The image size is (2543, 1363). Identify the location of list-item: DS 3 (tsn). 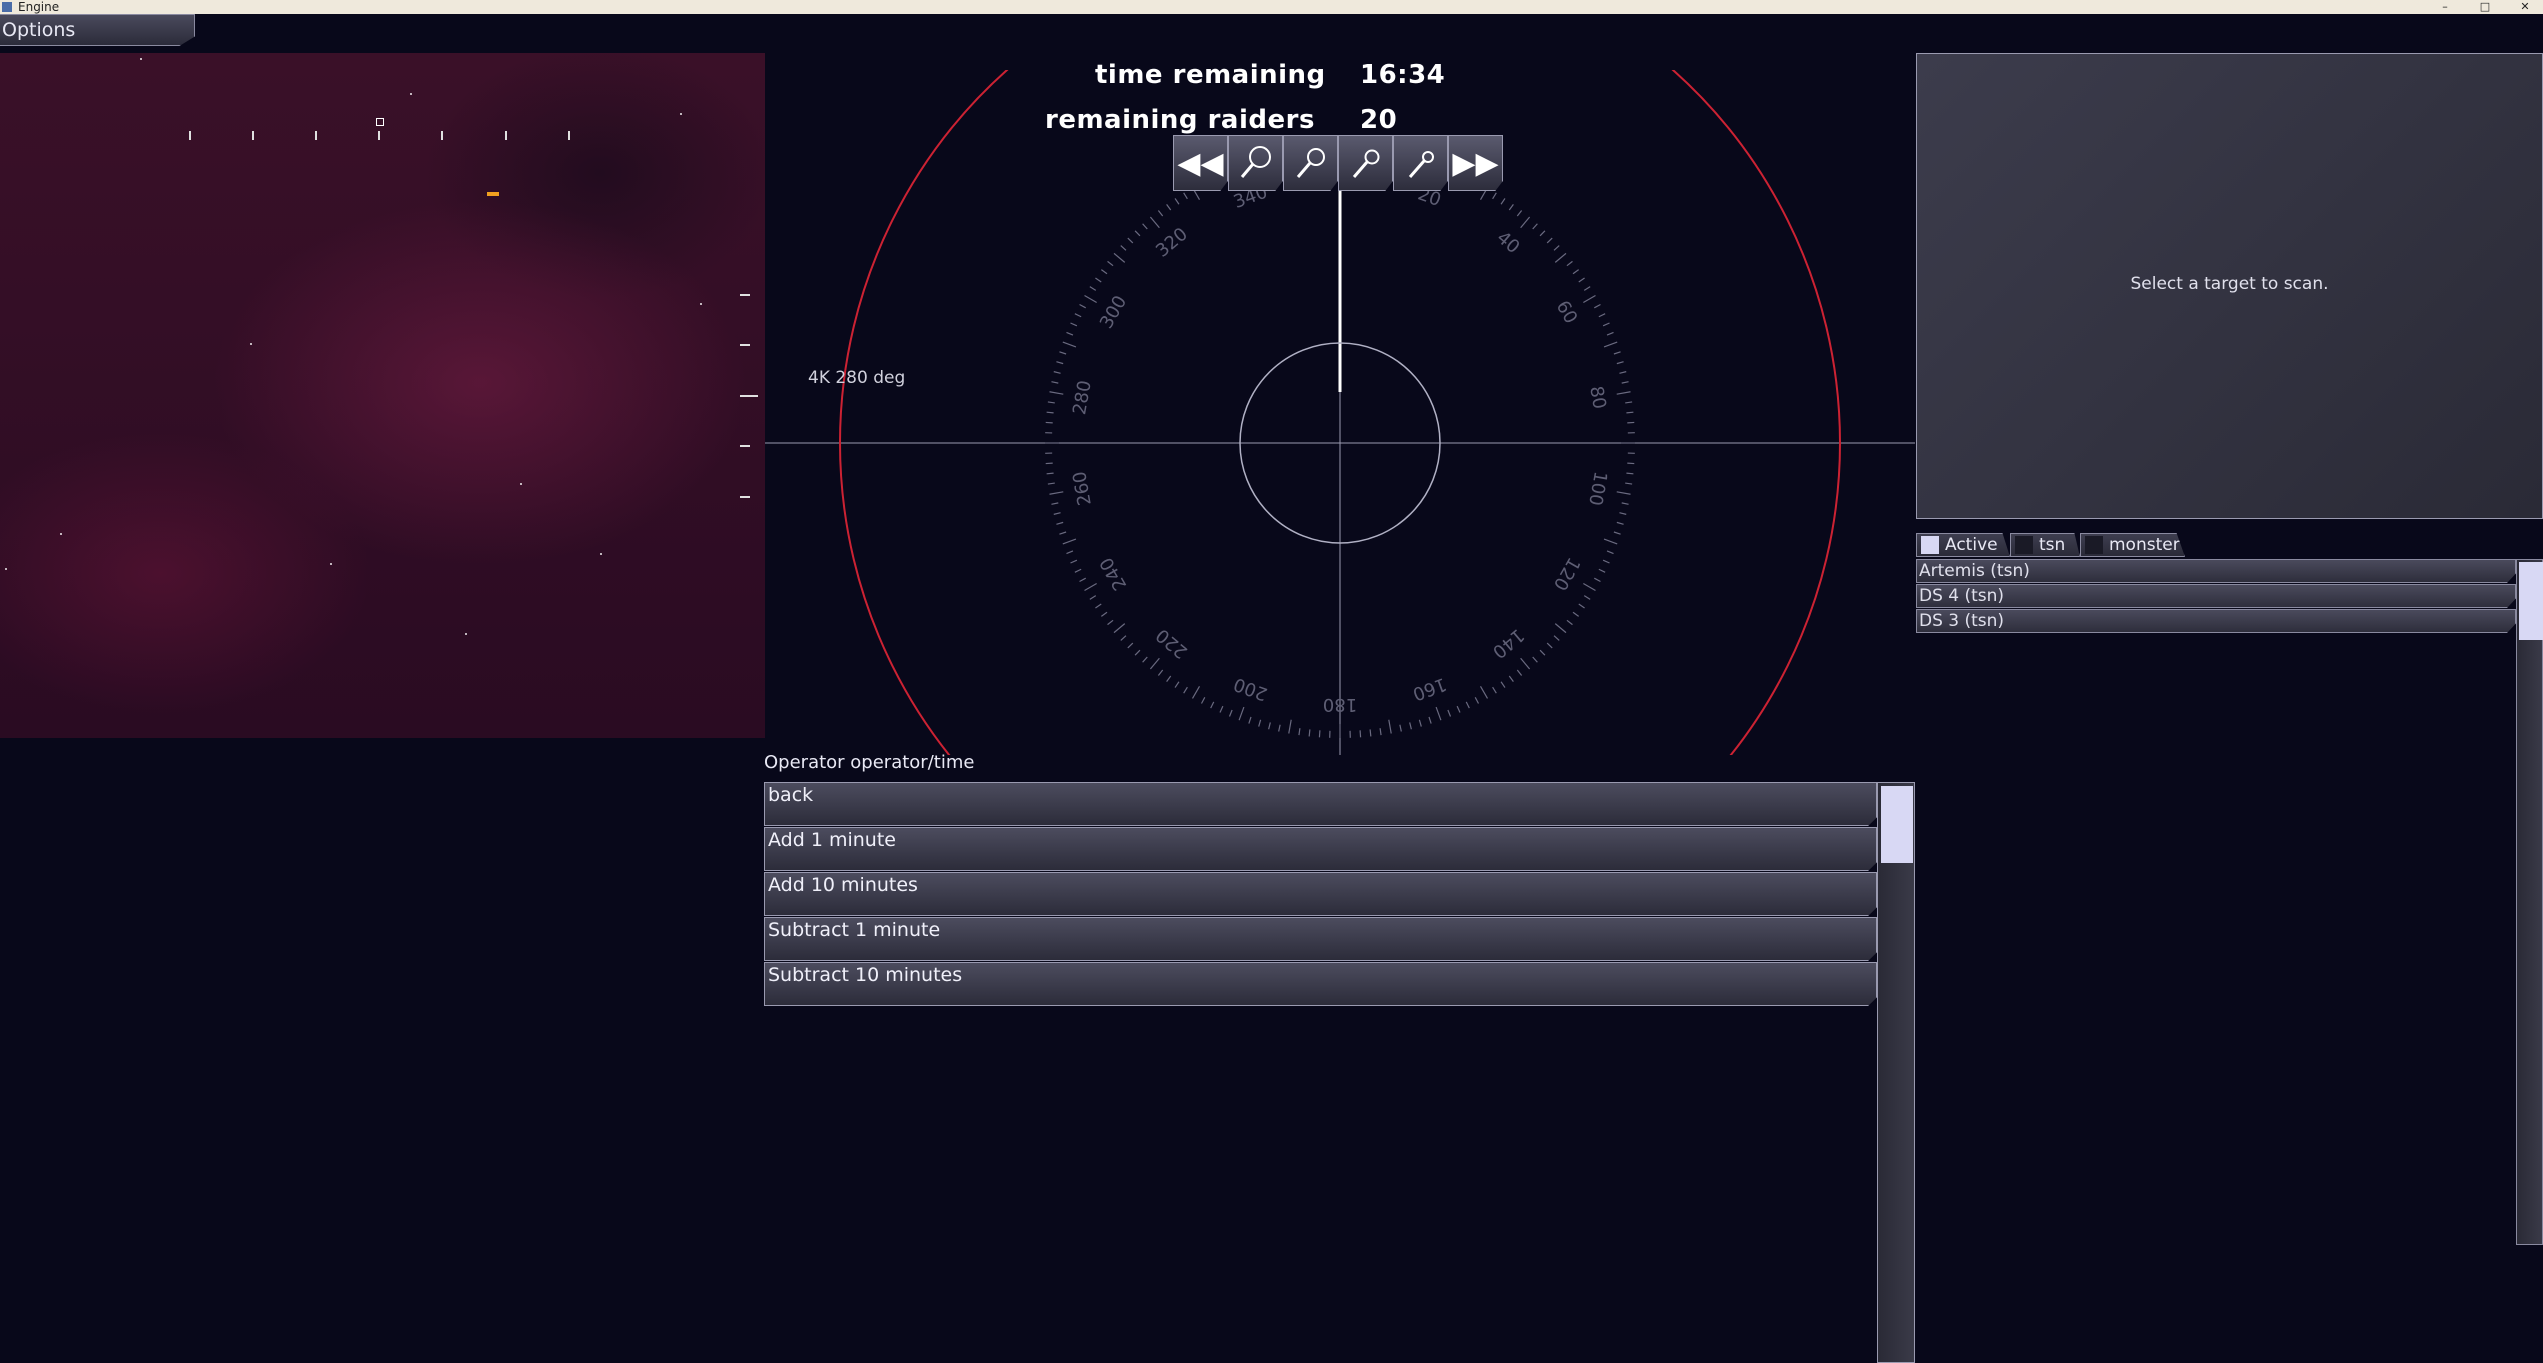
(2216, 621).